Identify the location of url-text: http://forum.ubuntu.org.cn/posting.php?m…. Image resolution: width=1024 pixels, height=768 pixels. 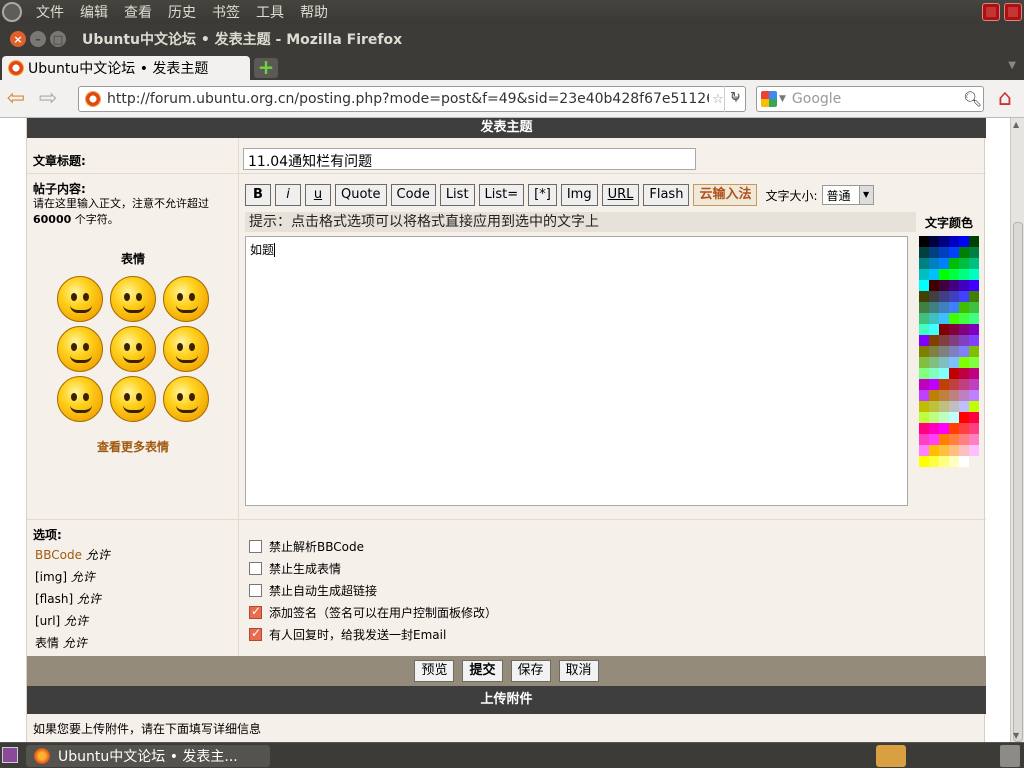
(408, 99).